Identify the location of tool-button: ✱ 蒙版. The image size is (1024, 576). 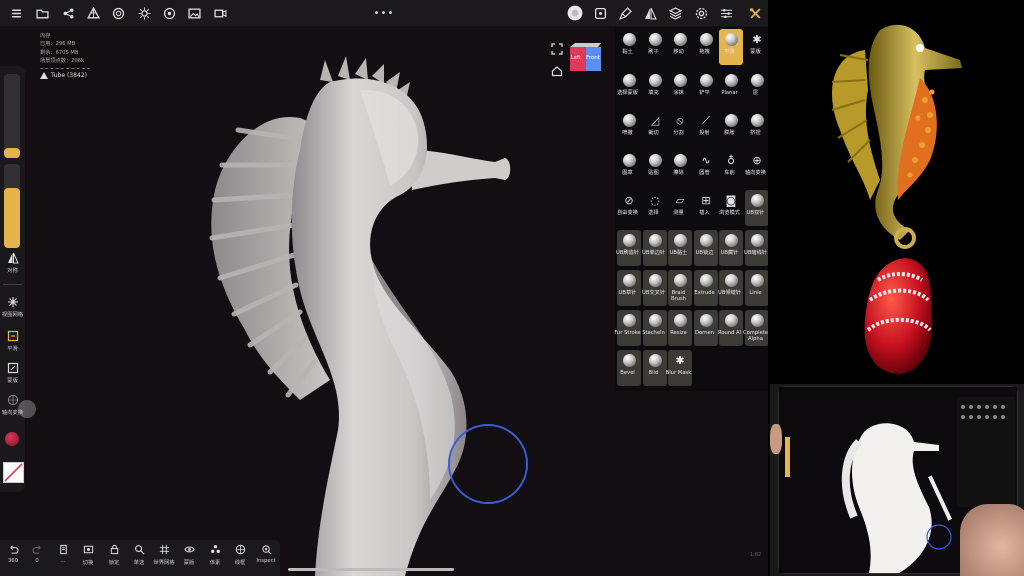
(756, 47).